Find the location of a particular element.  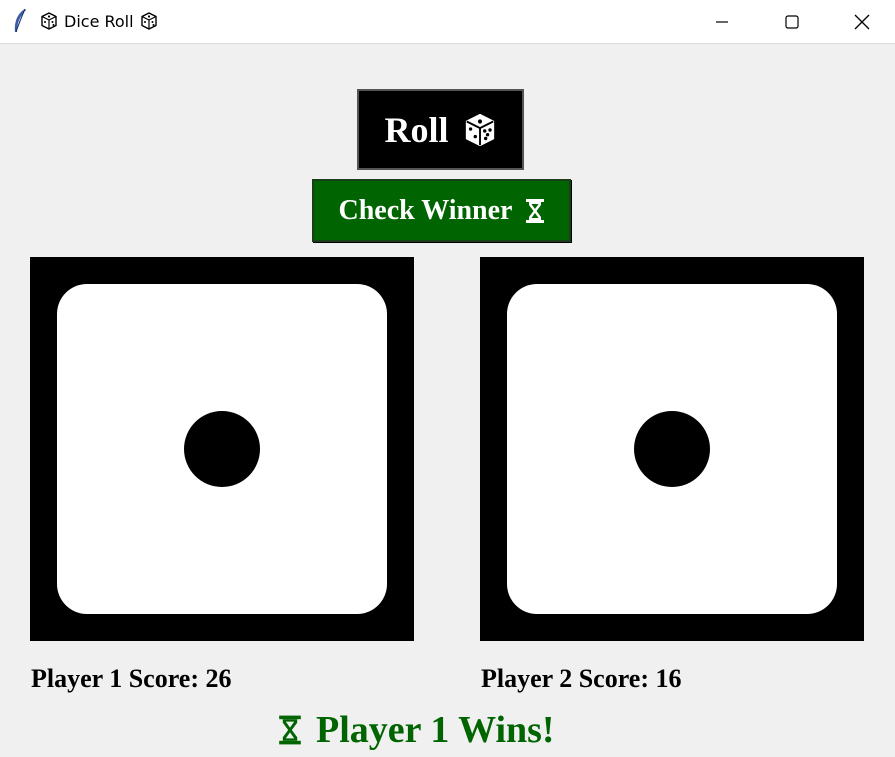

player-2-score: Player 2 Score: 16 is located at coordinates (581, 678).